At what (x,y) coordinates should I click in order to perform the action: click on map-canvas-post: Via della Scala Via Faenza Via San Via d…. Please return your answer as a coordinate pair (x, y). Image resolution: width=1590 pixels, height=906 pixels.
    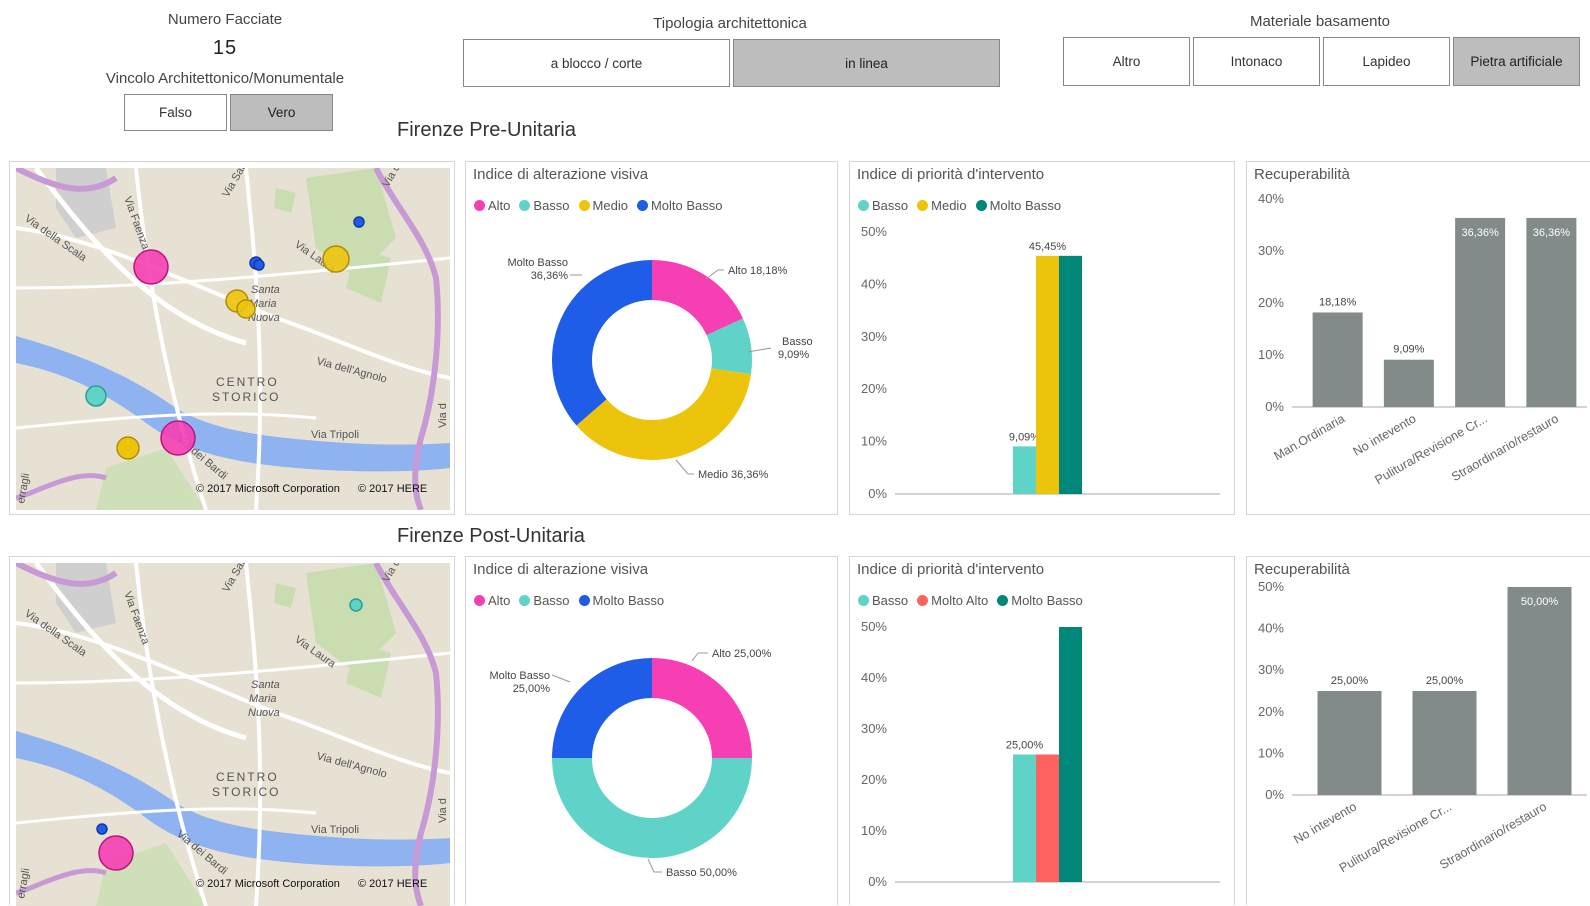
    Looking at the image, I should click on (233, 734).